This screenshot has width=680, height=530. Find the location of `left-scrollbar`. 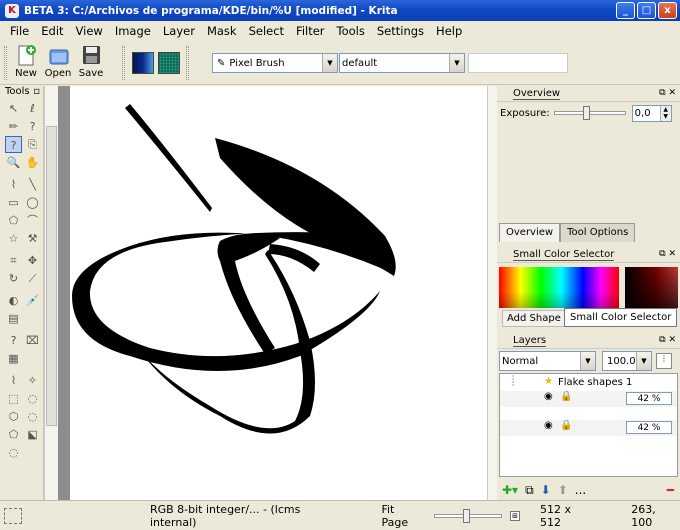

left-scrollbar is located at coordinates (51, 293).